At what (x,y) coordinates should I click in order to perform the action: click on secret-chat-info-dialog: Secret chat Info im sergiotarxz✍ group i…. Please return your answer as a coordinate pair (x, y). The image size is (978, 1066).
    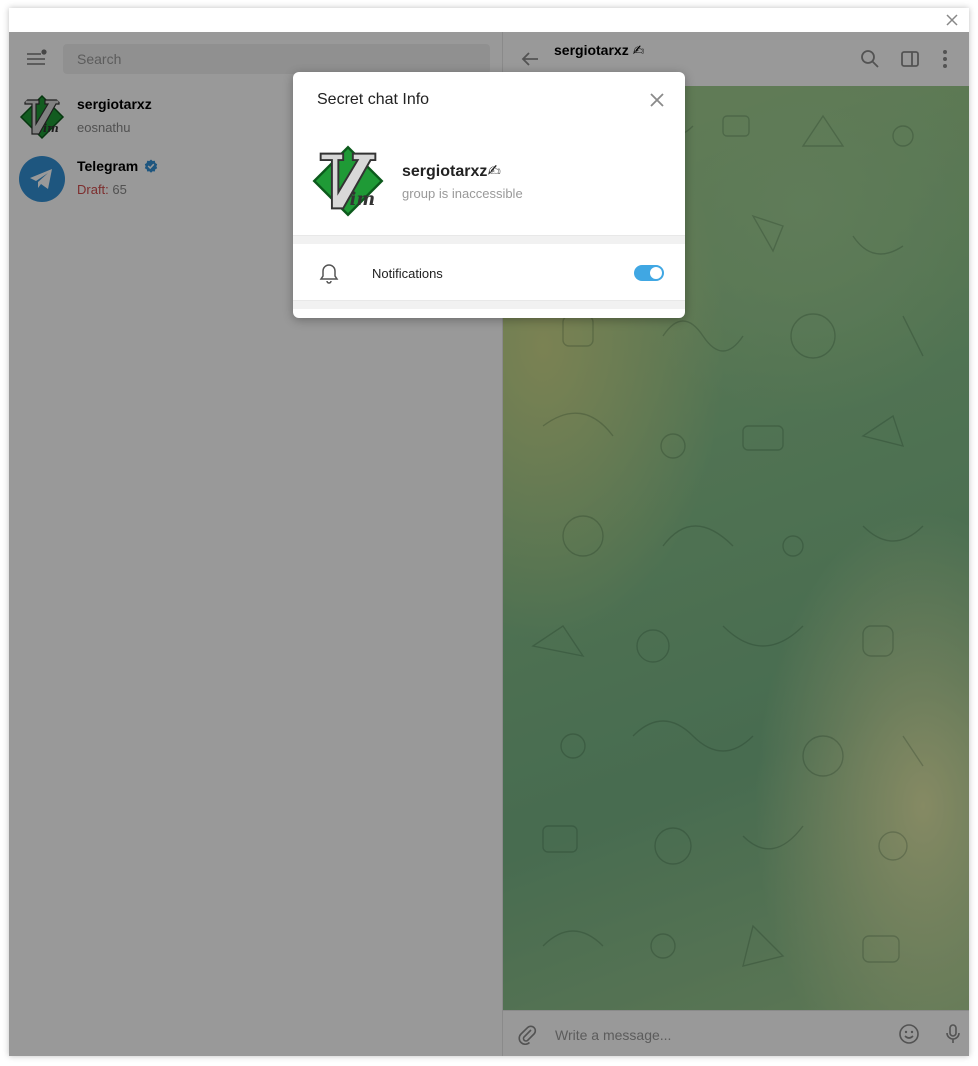
    Looking at the image, I should click on (489, 195).